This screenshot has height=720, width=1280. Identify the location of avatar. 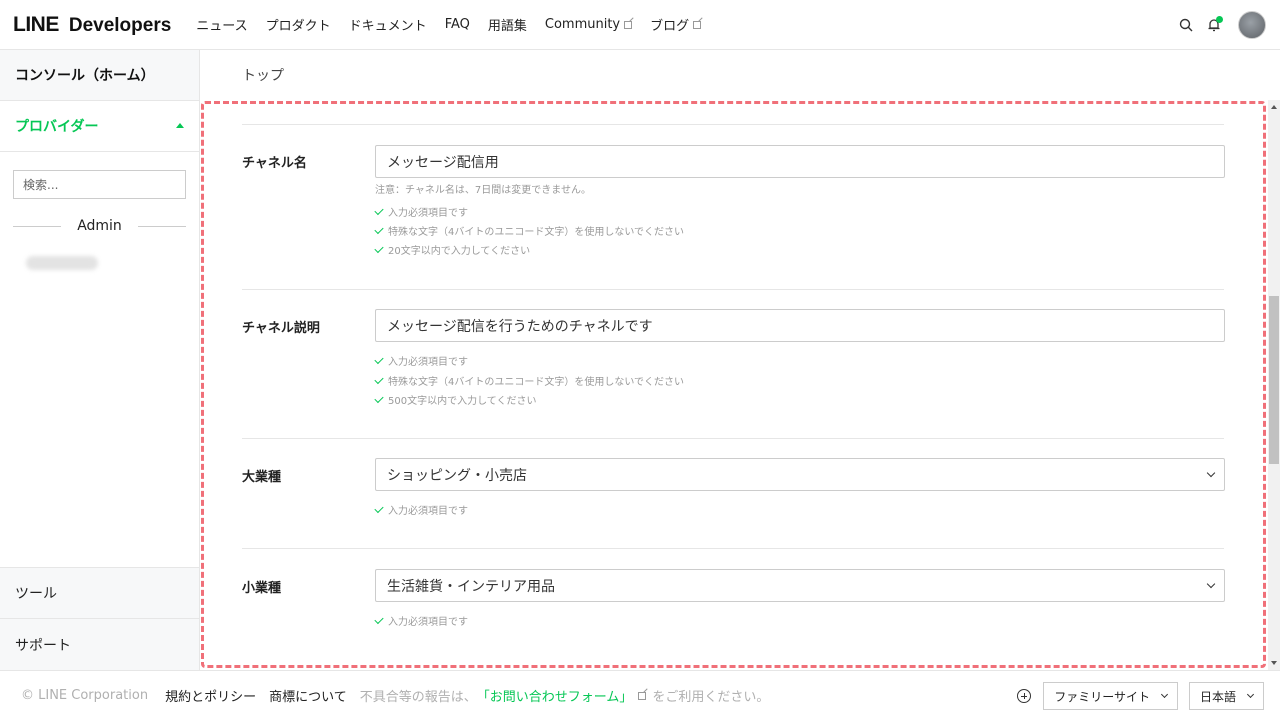
(1252, 25).